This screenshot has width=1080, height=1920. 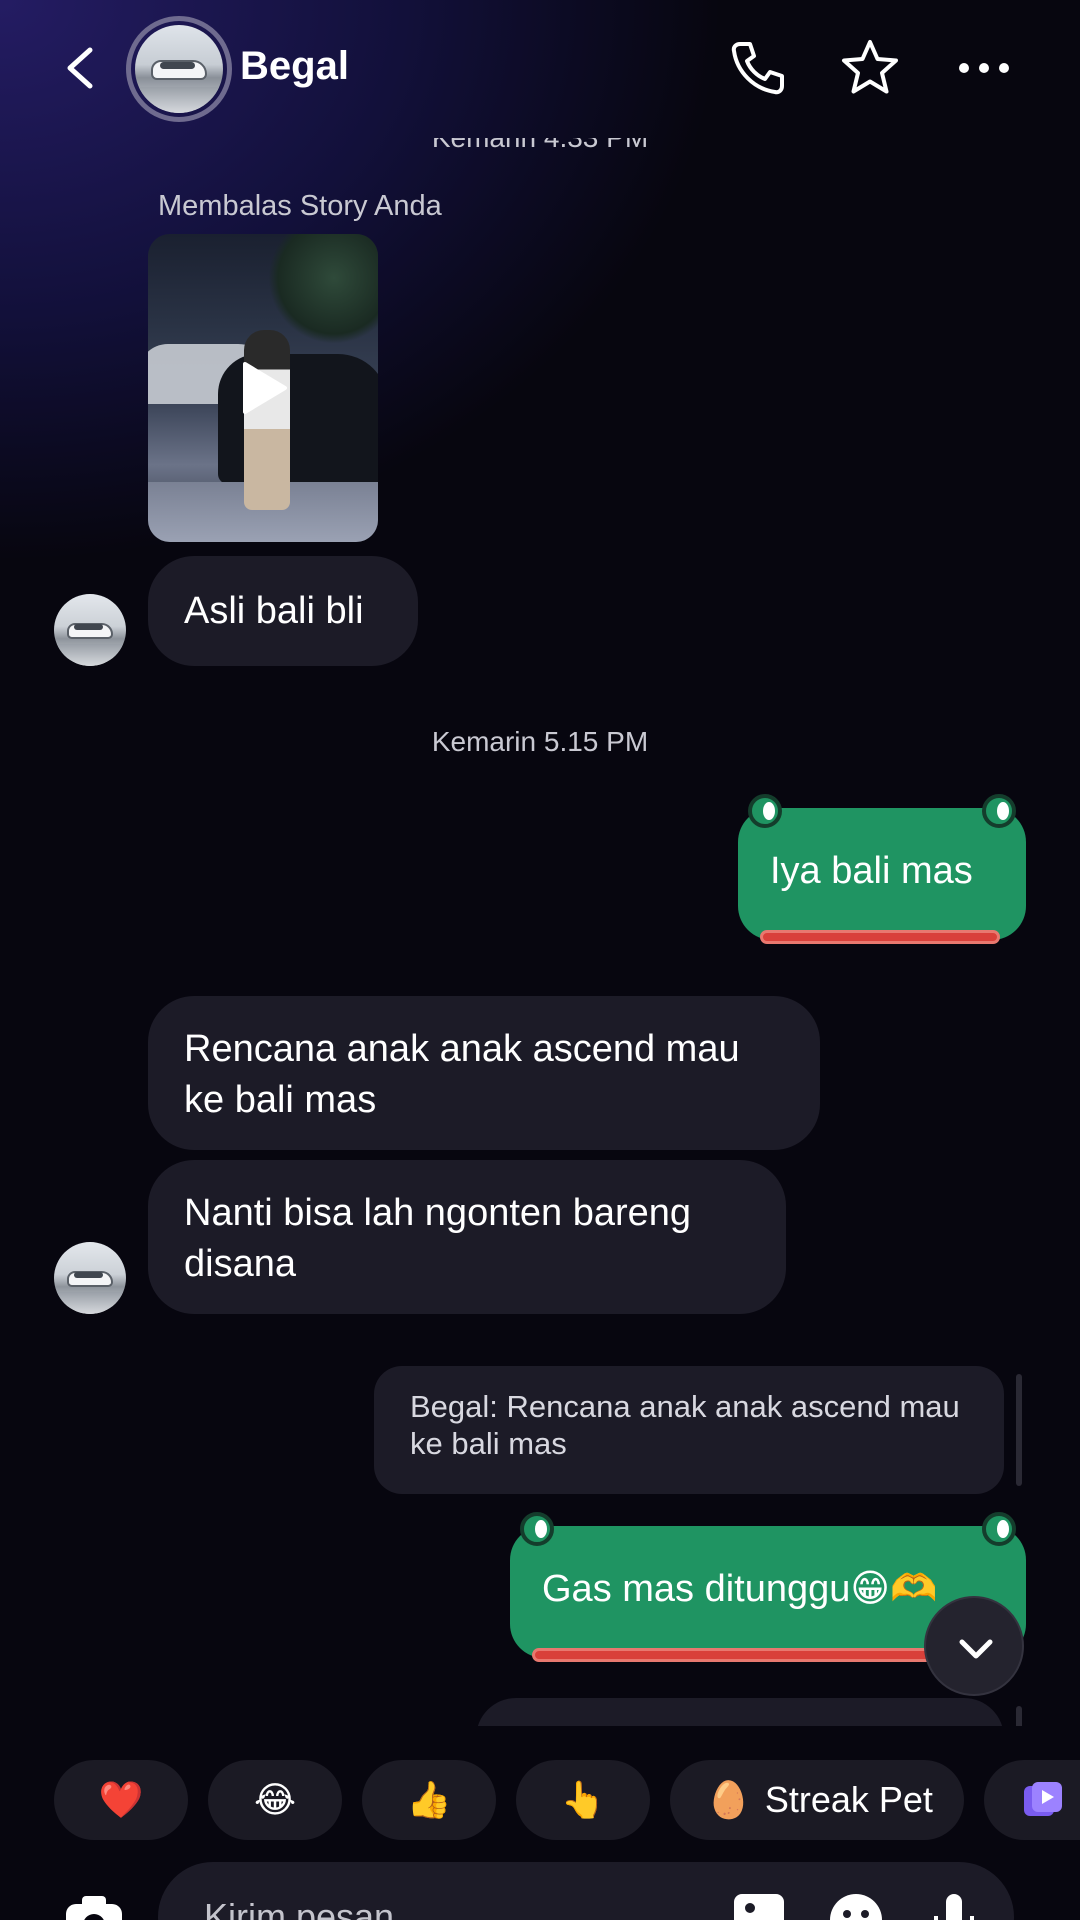 I want to click on egg-icon: 🥚, so click(x=728, y=1799).